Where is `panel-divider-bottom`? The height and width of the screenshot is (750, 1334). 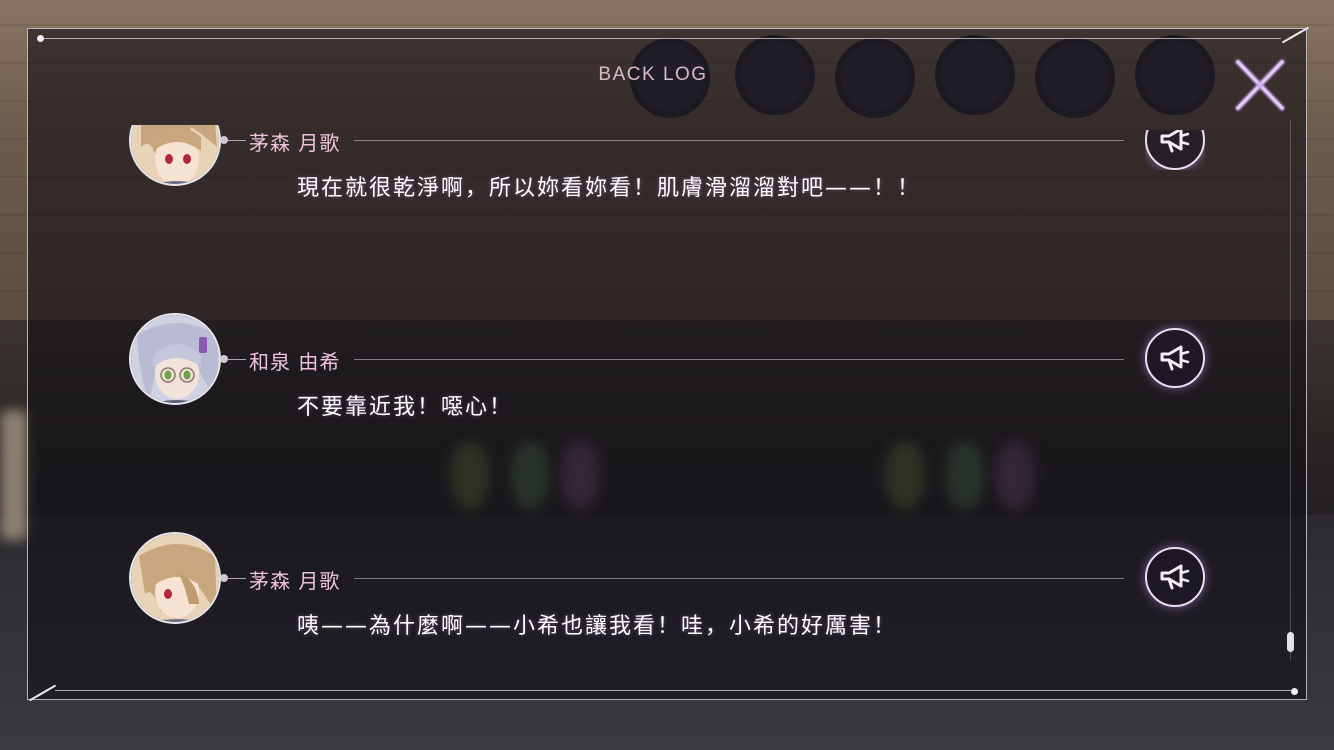
panel-divider-bottom is located at coordinates (675, 690).